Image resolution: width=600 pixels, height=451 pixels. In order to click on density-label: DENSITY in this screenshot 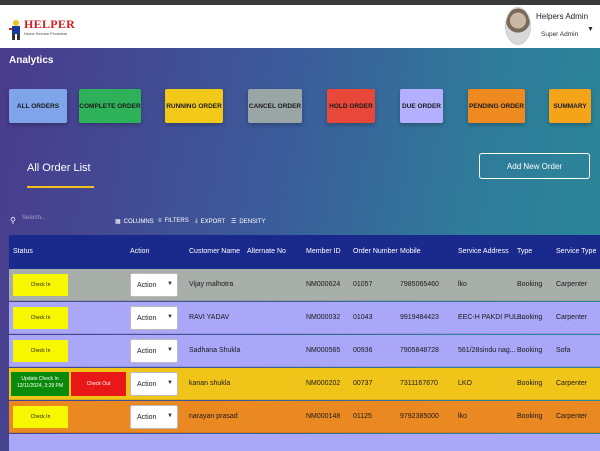, I will do `click(252, 221)`.